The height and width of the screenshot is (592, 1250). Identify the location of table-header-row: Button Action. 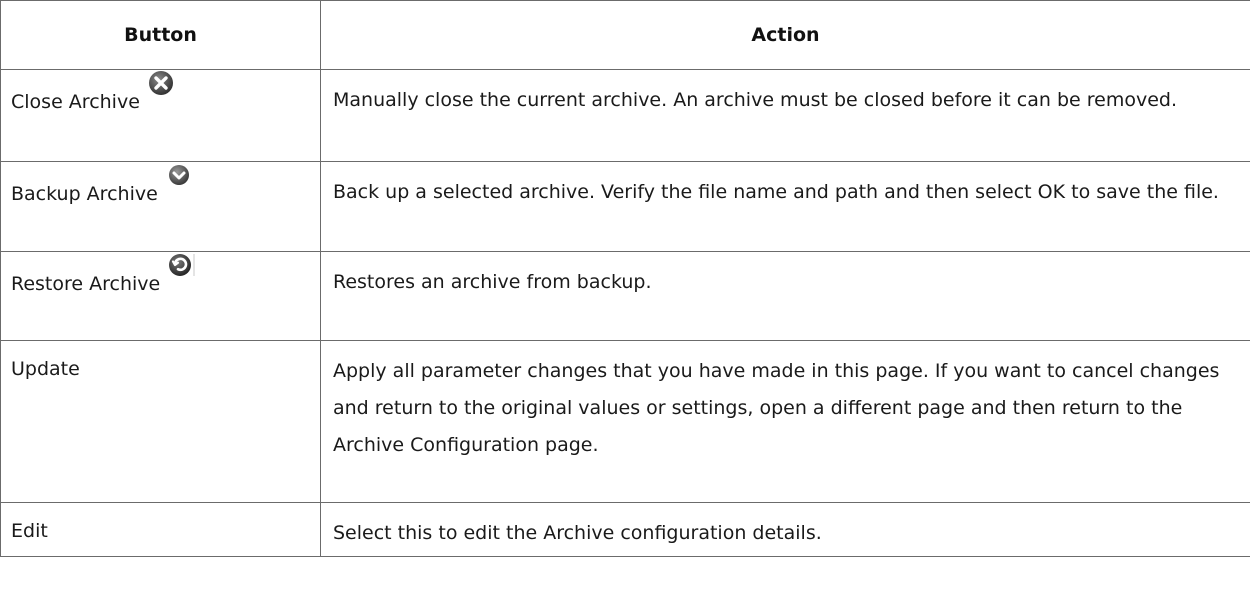
(625, 35).